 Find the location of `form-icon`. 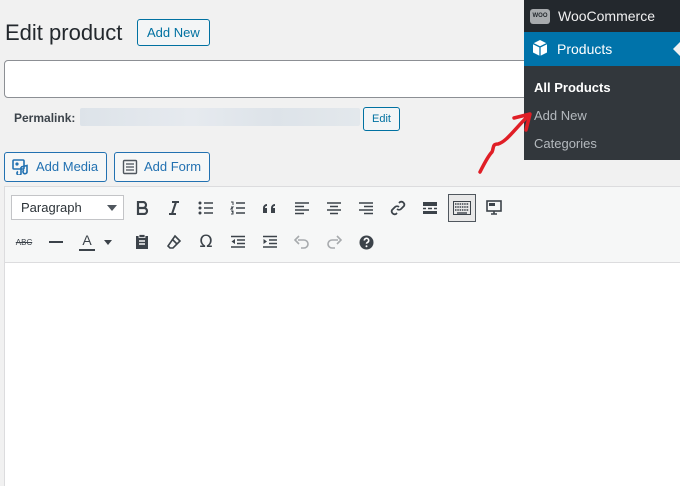

form-icon is located at coordinates (130, 167).